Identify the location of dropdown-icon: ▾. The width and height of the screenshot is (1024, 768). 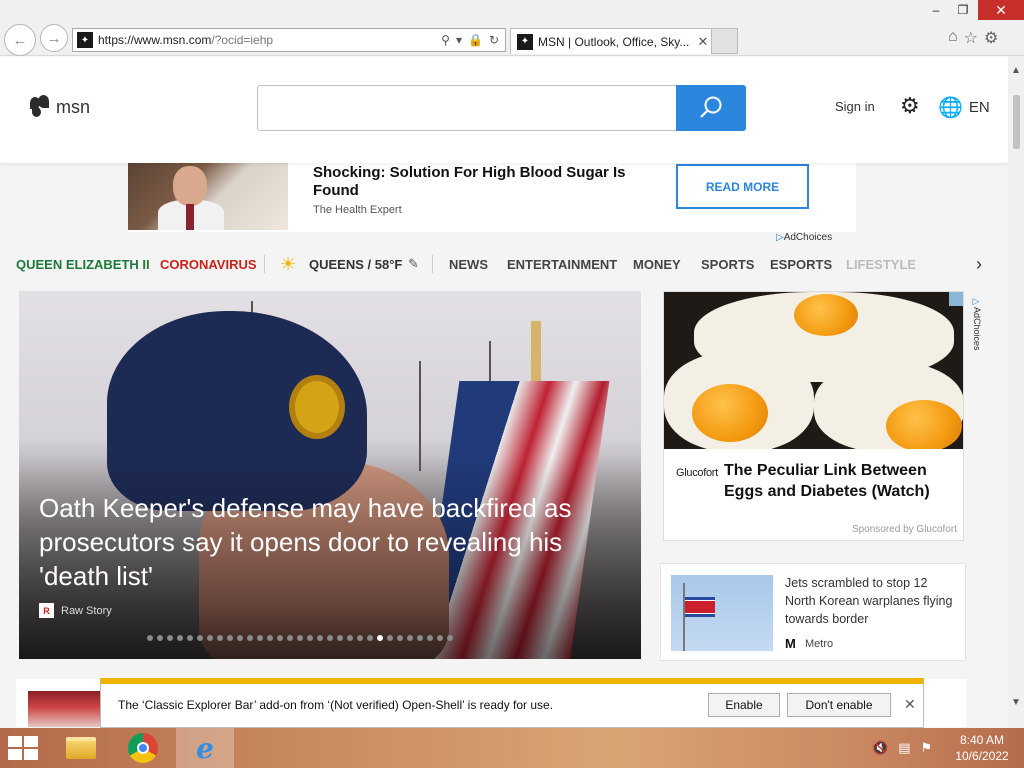
(459, 40).